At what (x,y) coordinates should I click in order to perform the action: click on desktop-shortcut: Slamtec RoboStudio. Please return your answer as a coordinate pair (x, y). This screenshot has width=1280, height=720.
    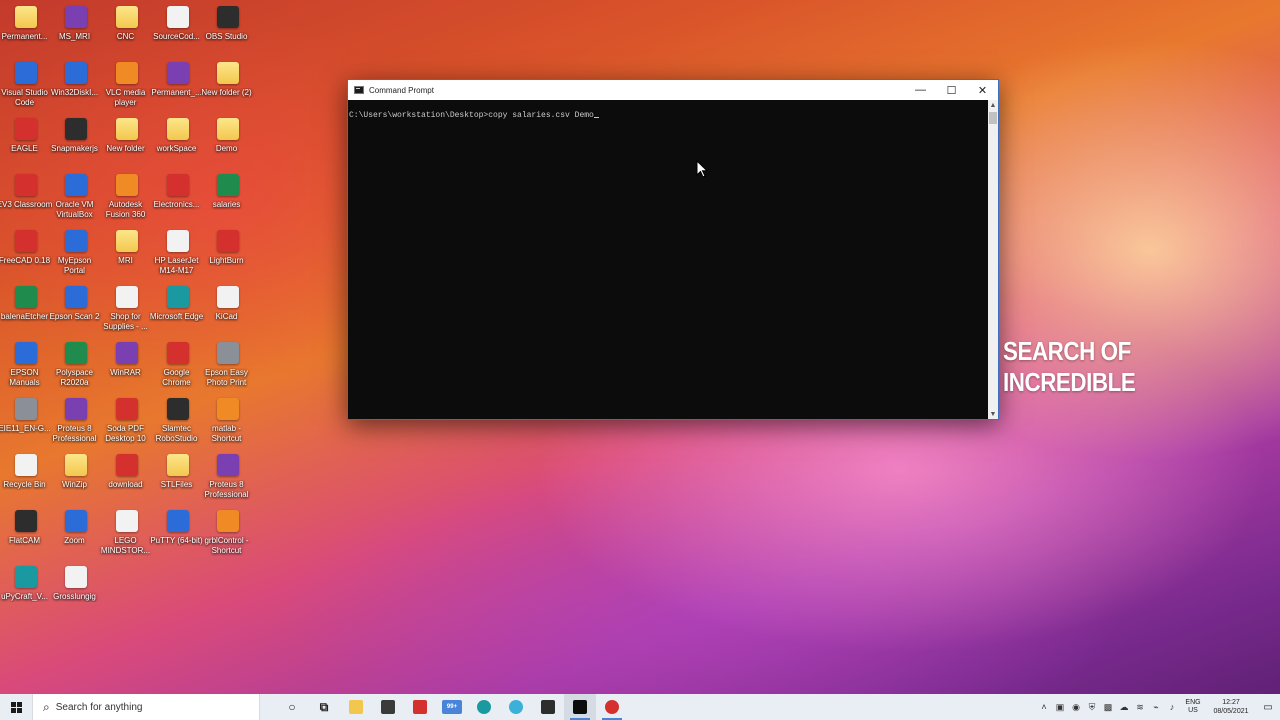
    Looking at the image, I should click on (177, 420).